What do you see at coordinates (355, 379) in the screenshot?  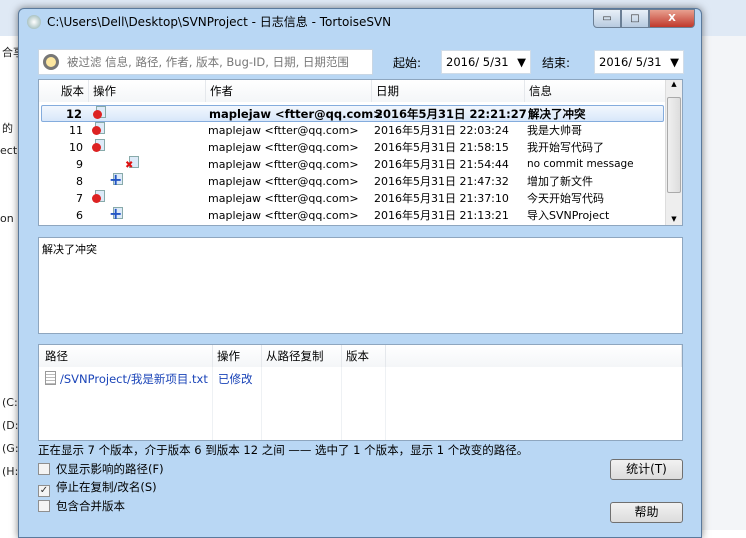 I see `path-row: /SVNProject/我是新项目.txt 已修改` at bounding box center [355, 379].